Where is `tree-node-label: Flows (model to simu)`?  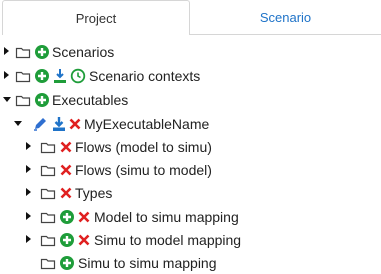 tree-node-label: Flows (model to simu) is located at coordinates (143, 147).